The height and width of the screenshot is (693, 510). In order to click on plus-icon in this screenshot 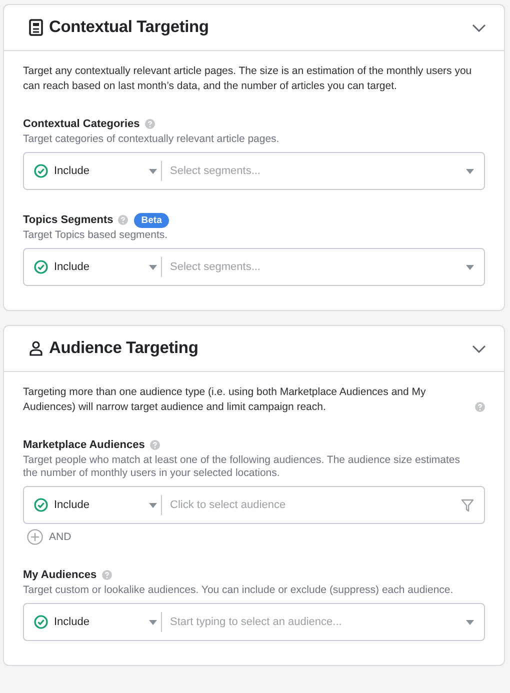, I will do `click(35, 537)`.